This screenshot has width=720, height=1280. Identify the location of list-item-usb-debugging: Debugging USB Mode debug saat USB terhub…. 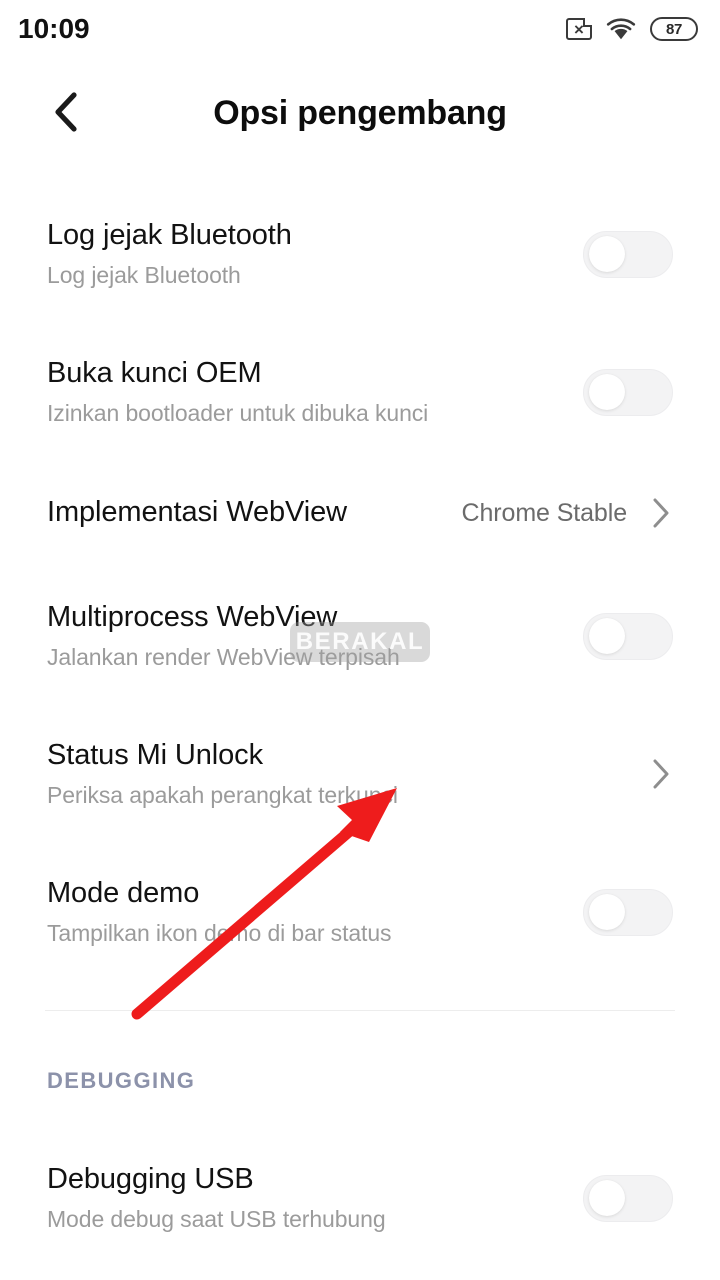
(360, 1198).